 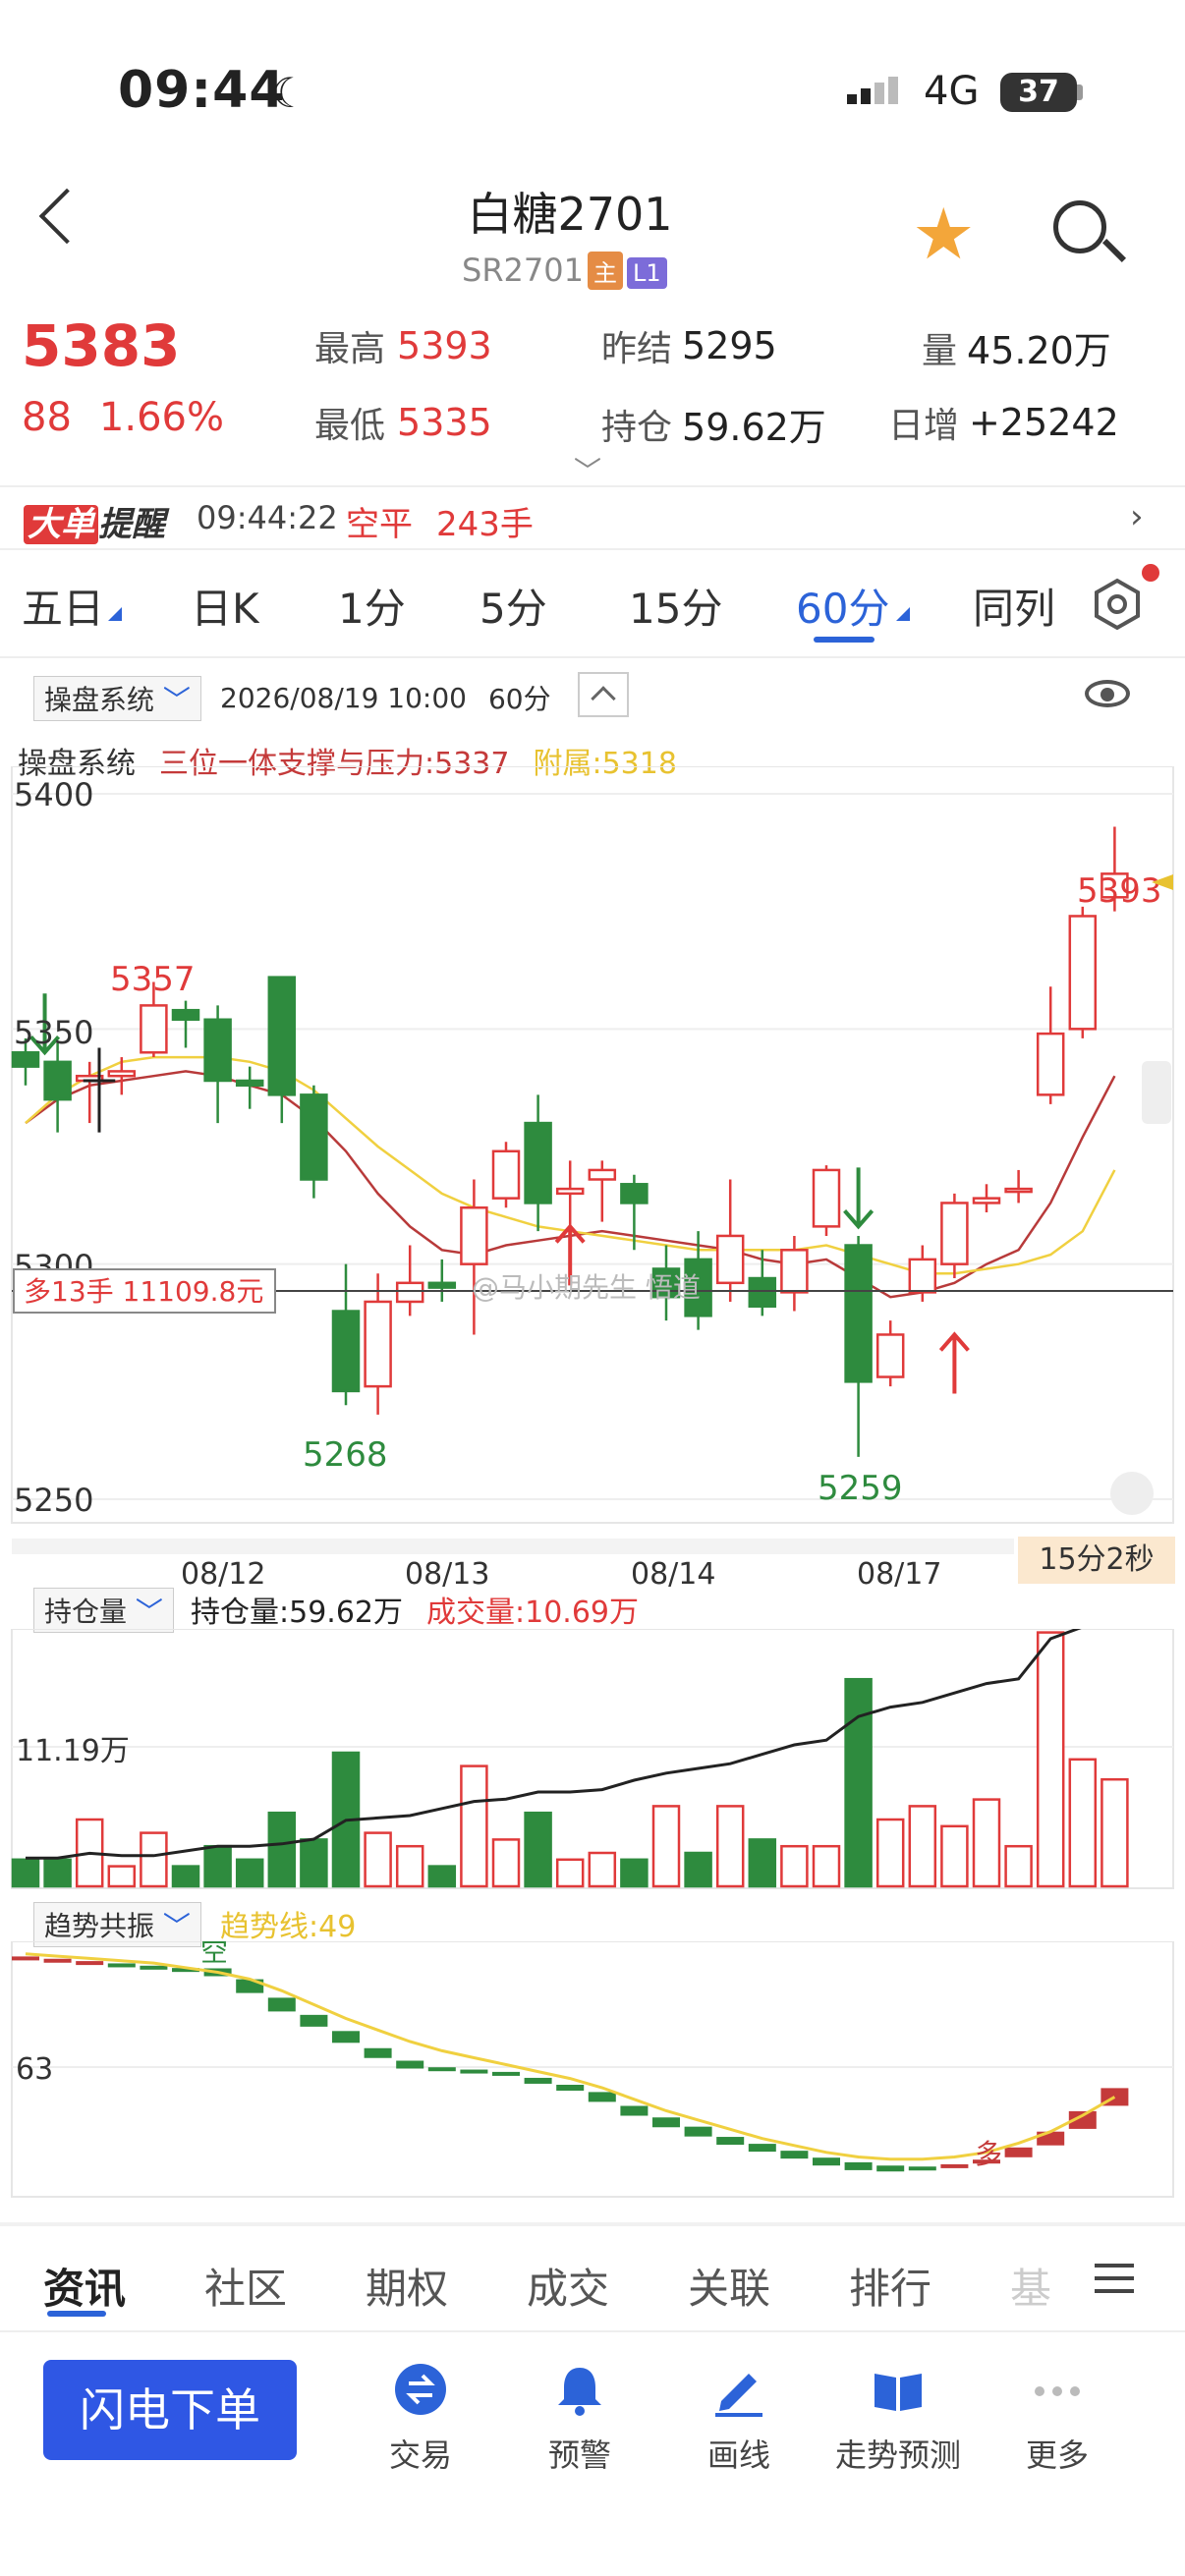 I want to click on trend-bars, so click(x=571, y=2064).